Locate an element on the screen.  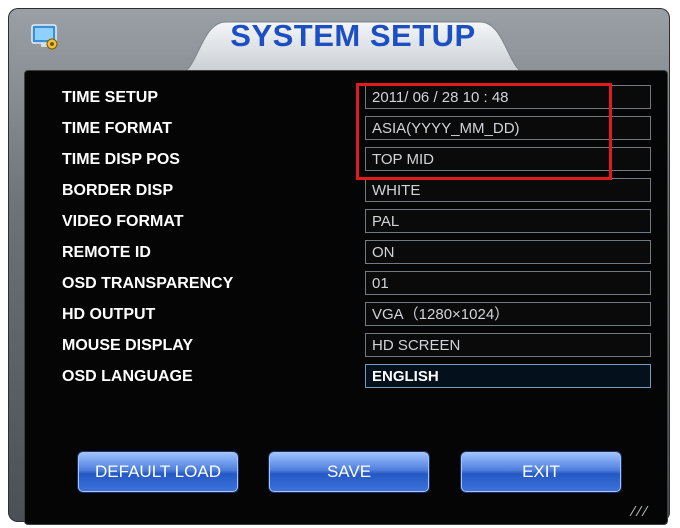
setting-label: TIME DISP POS is located at coordinates (121, 159).